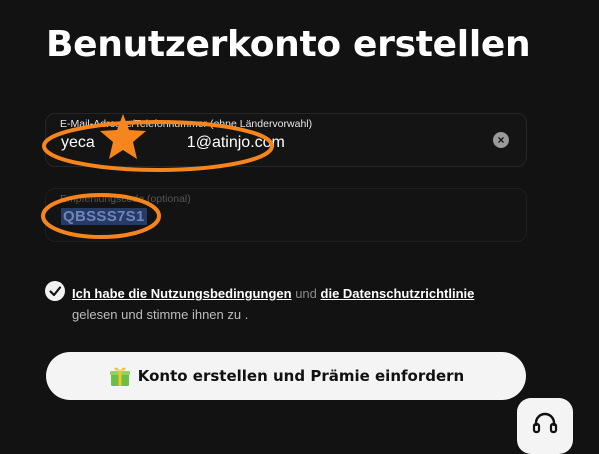 The width and height of the screenshot is (599, 454). Describe the element at coordinates (235, 142) in the screenshot. I see `email-value-suffix: 1@atinjo.com` at that location.